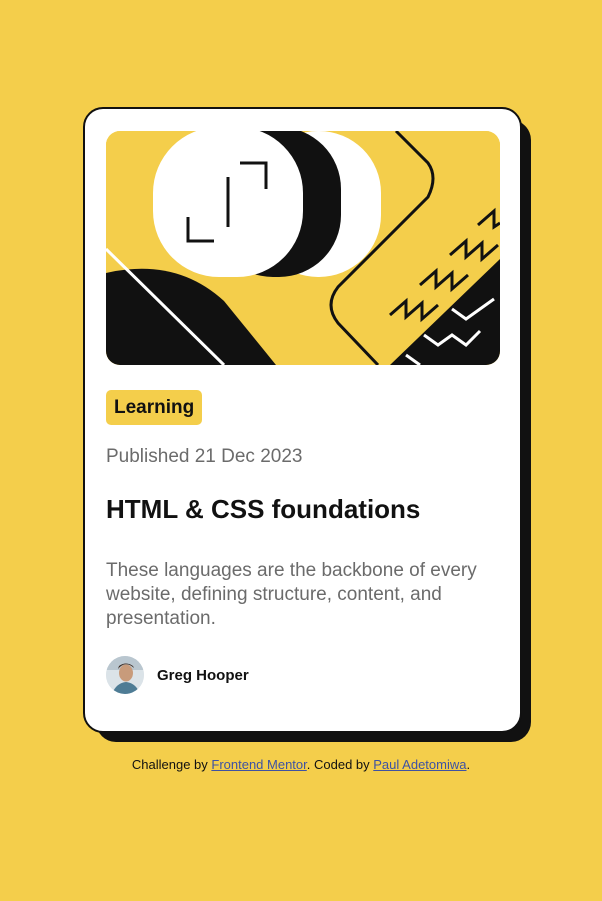  Describe the element at coordinates (171, 764) in the screenshot. I see `attribution-prefix: Challenge by` at that location.